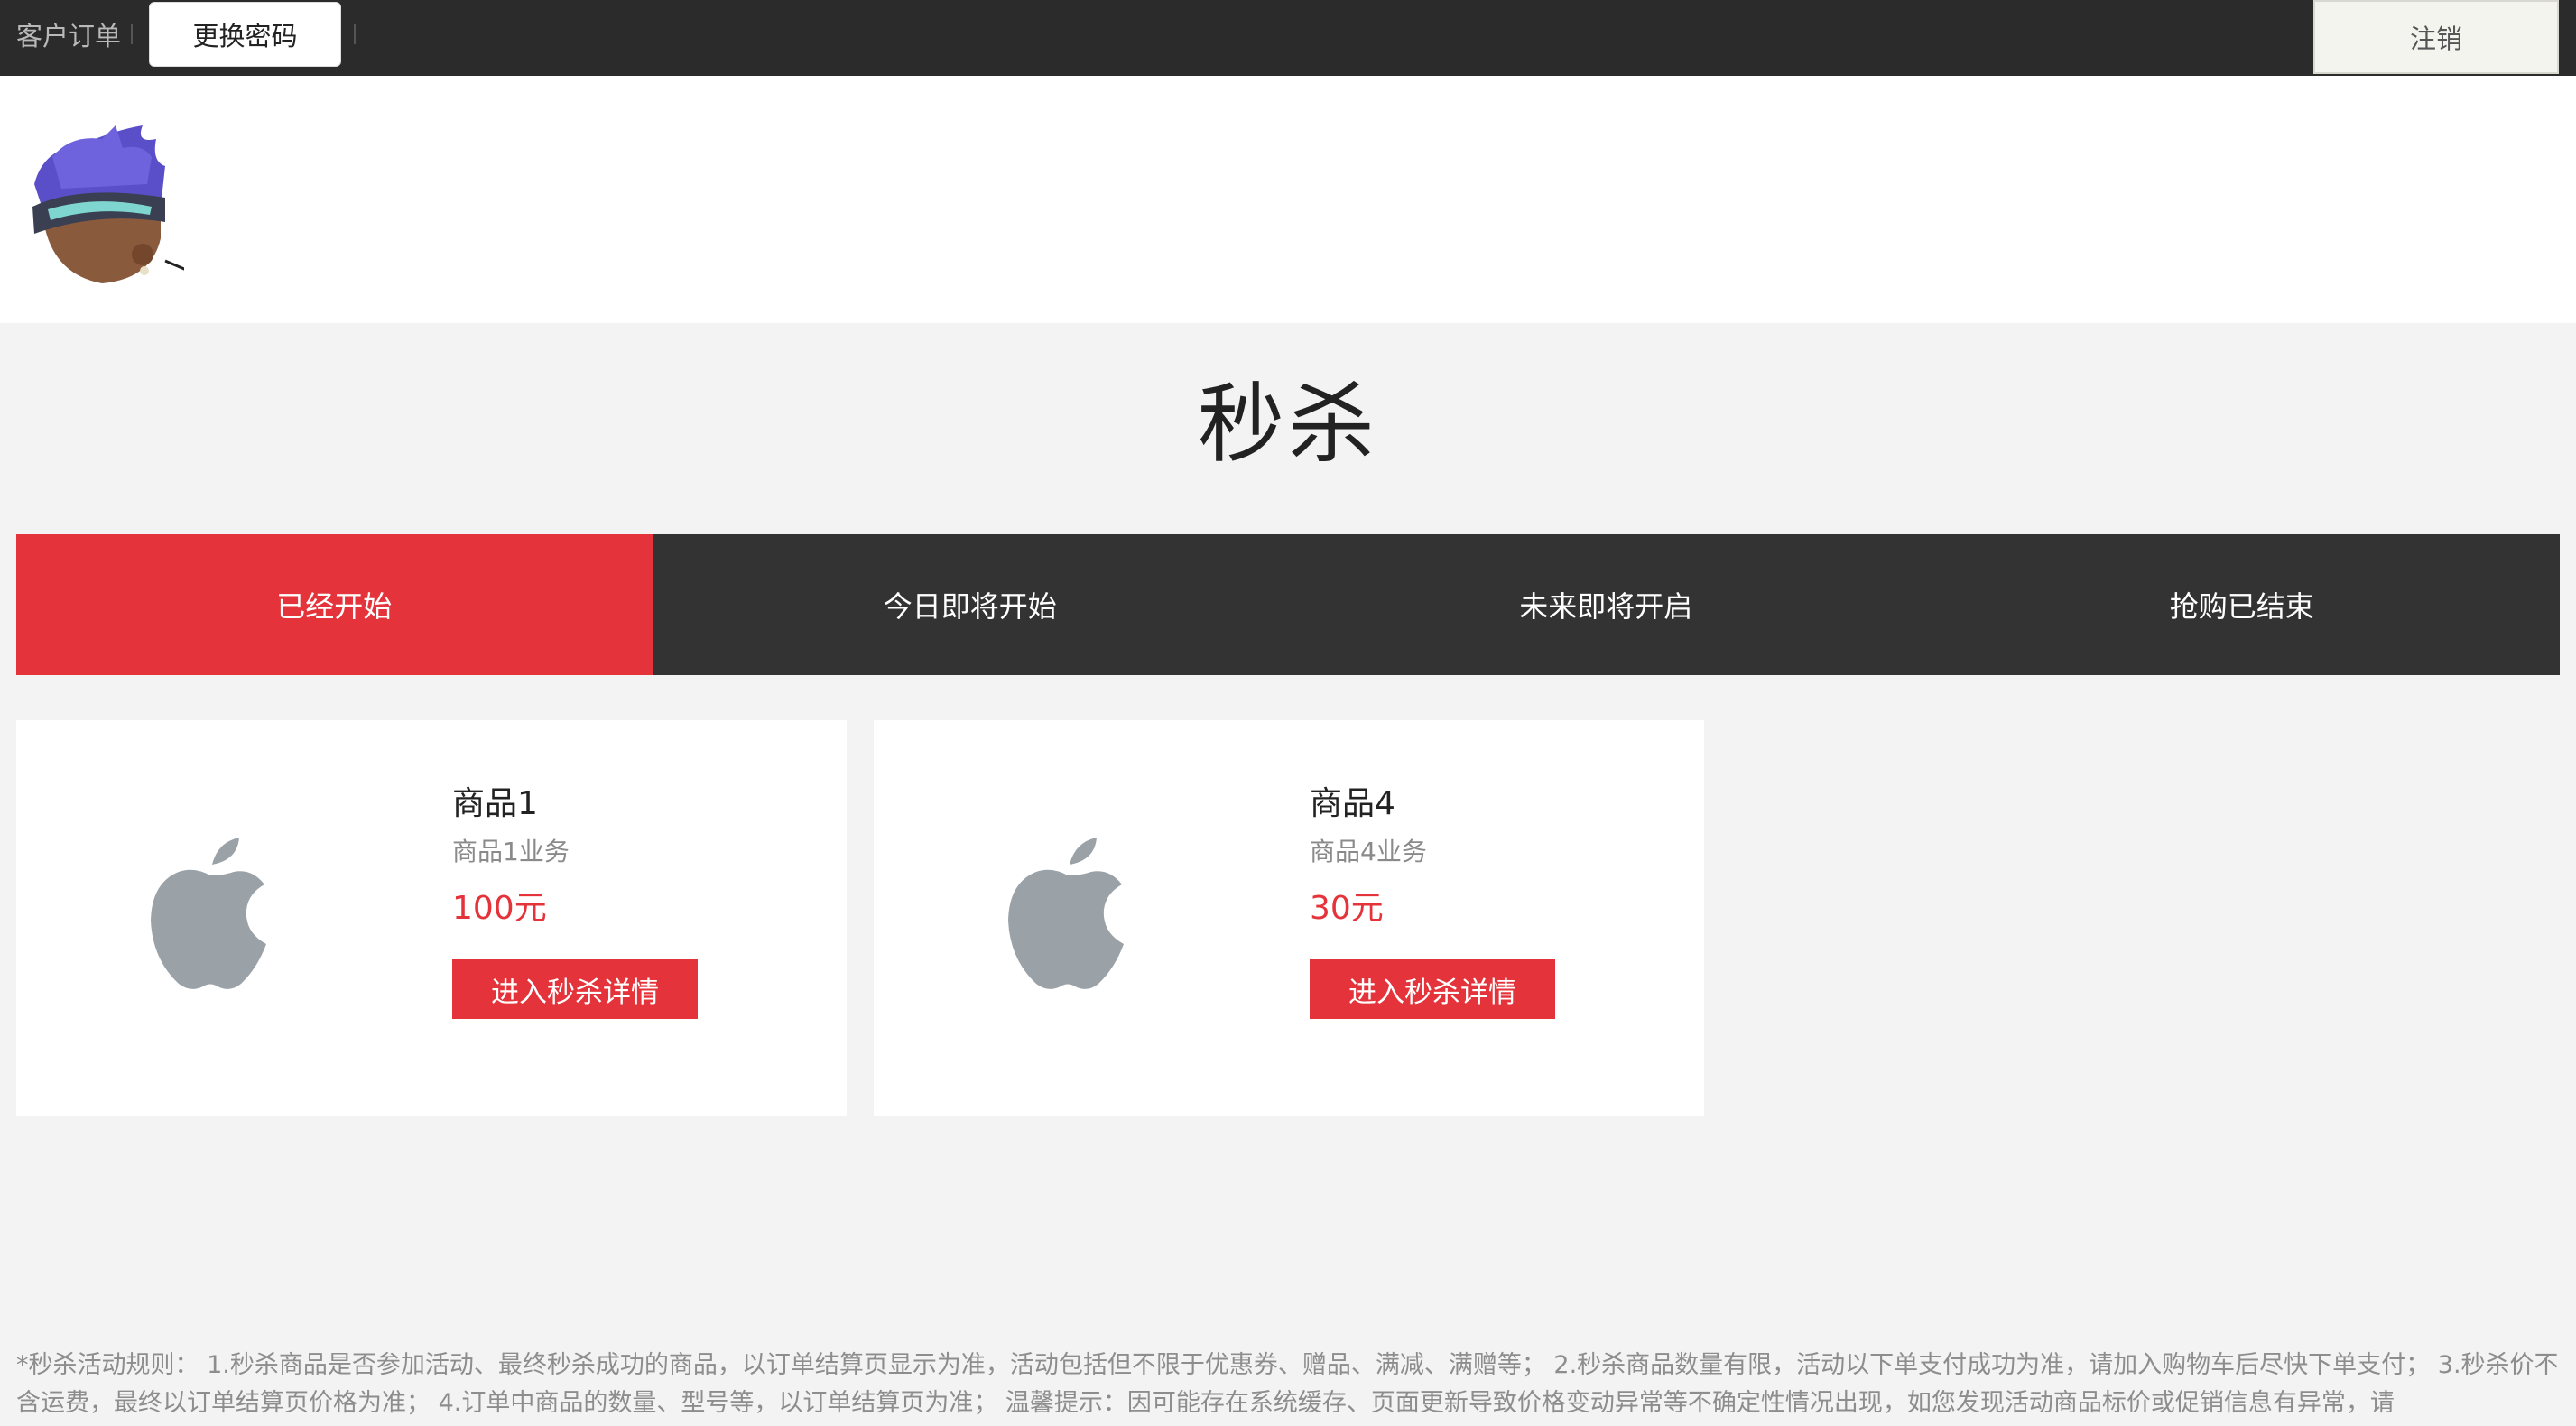 The image size is (2576, 1426). Describe the element at coordinates (100, 205) in the screenshot. I see `user-avatar` at that location.